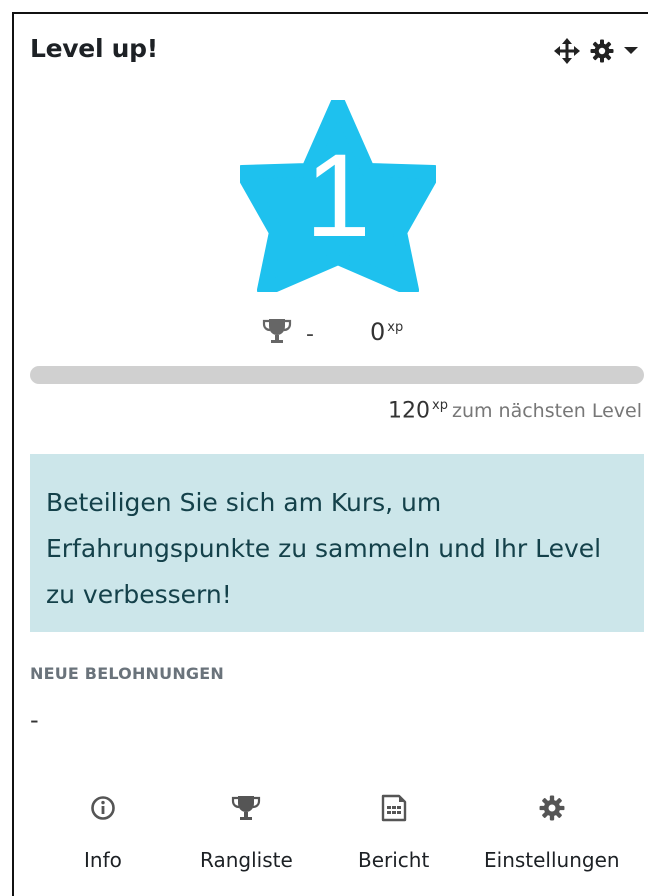 The image size is (648, 896). What do you see at coordinates (567, 51) in the screenshot?
I see `move-icon` at bounding box center [567, 51].